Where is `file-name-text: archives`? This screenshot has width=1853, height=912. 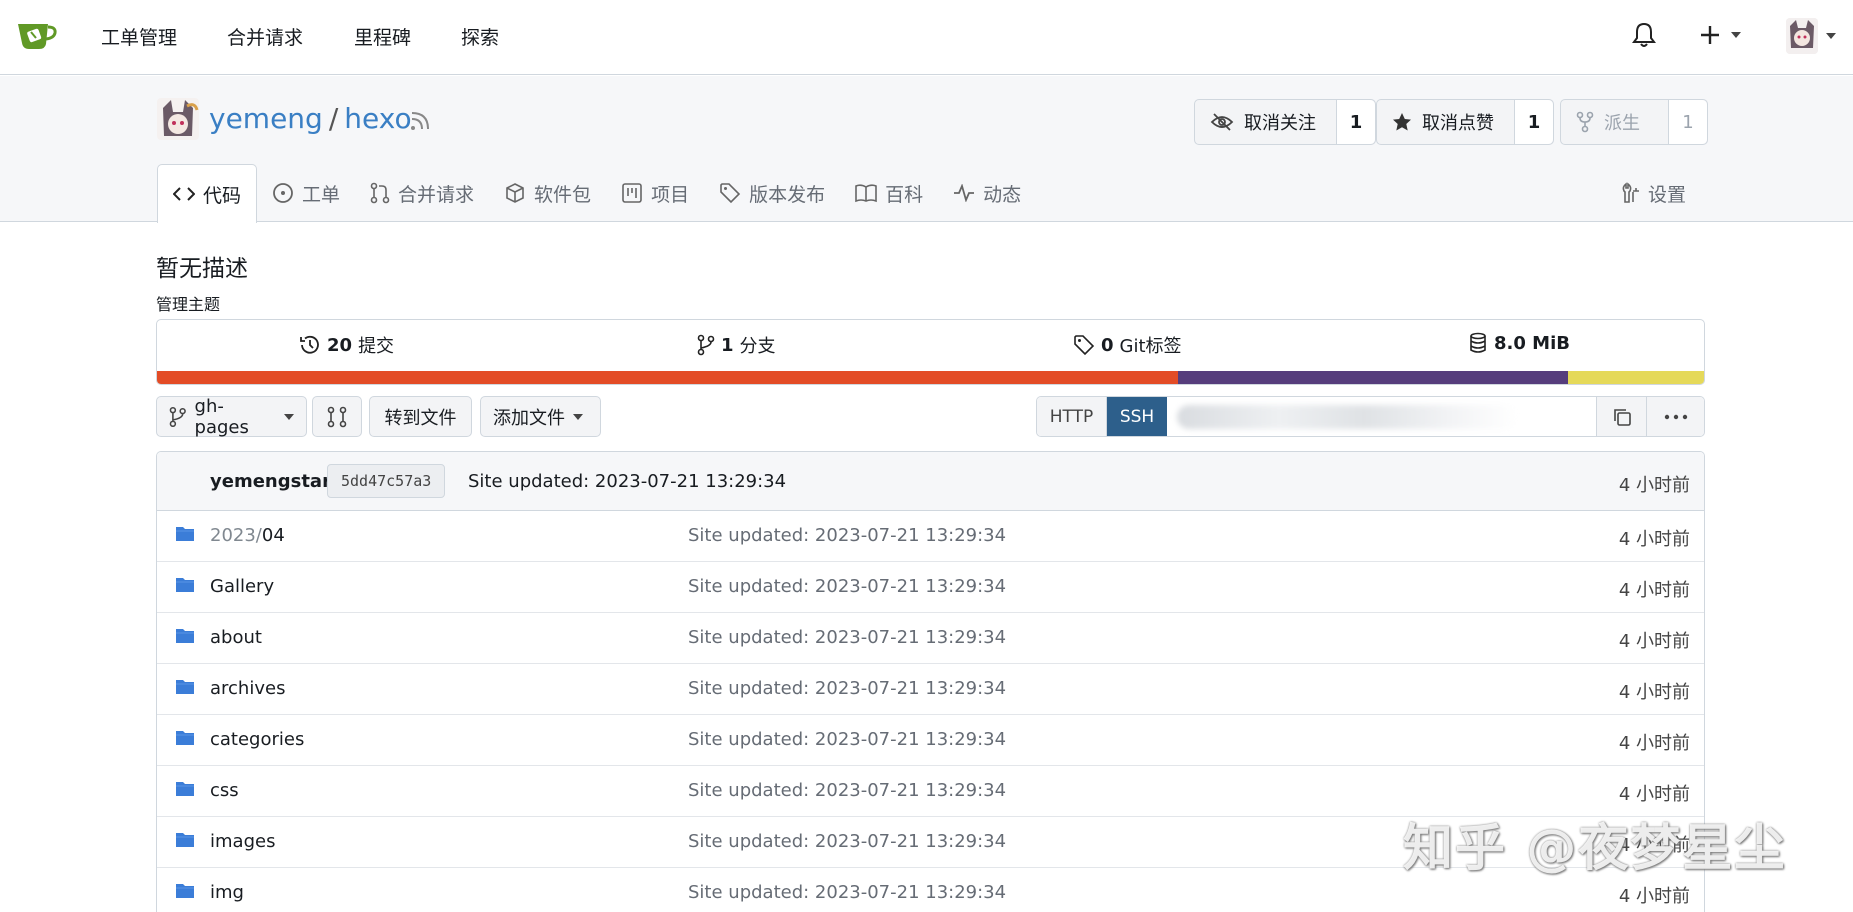
file-name-text: archives is located at coordinates (248, 688).